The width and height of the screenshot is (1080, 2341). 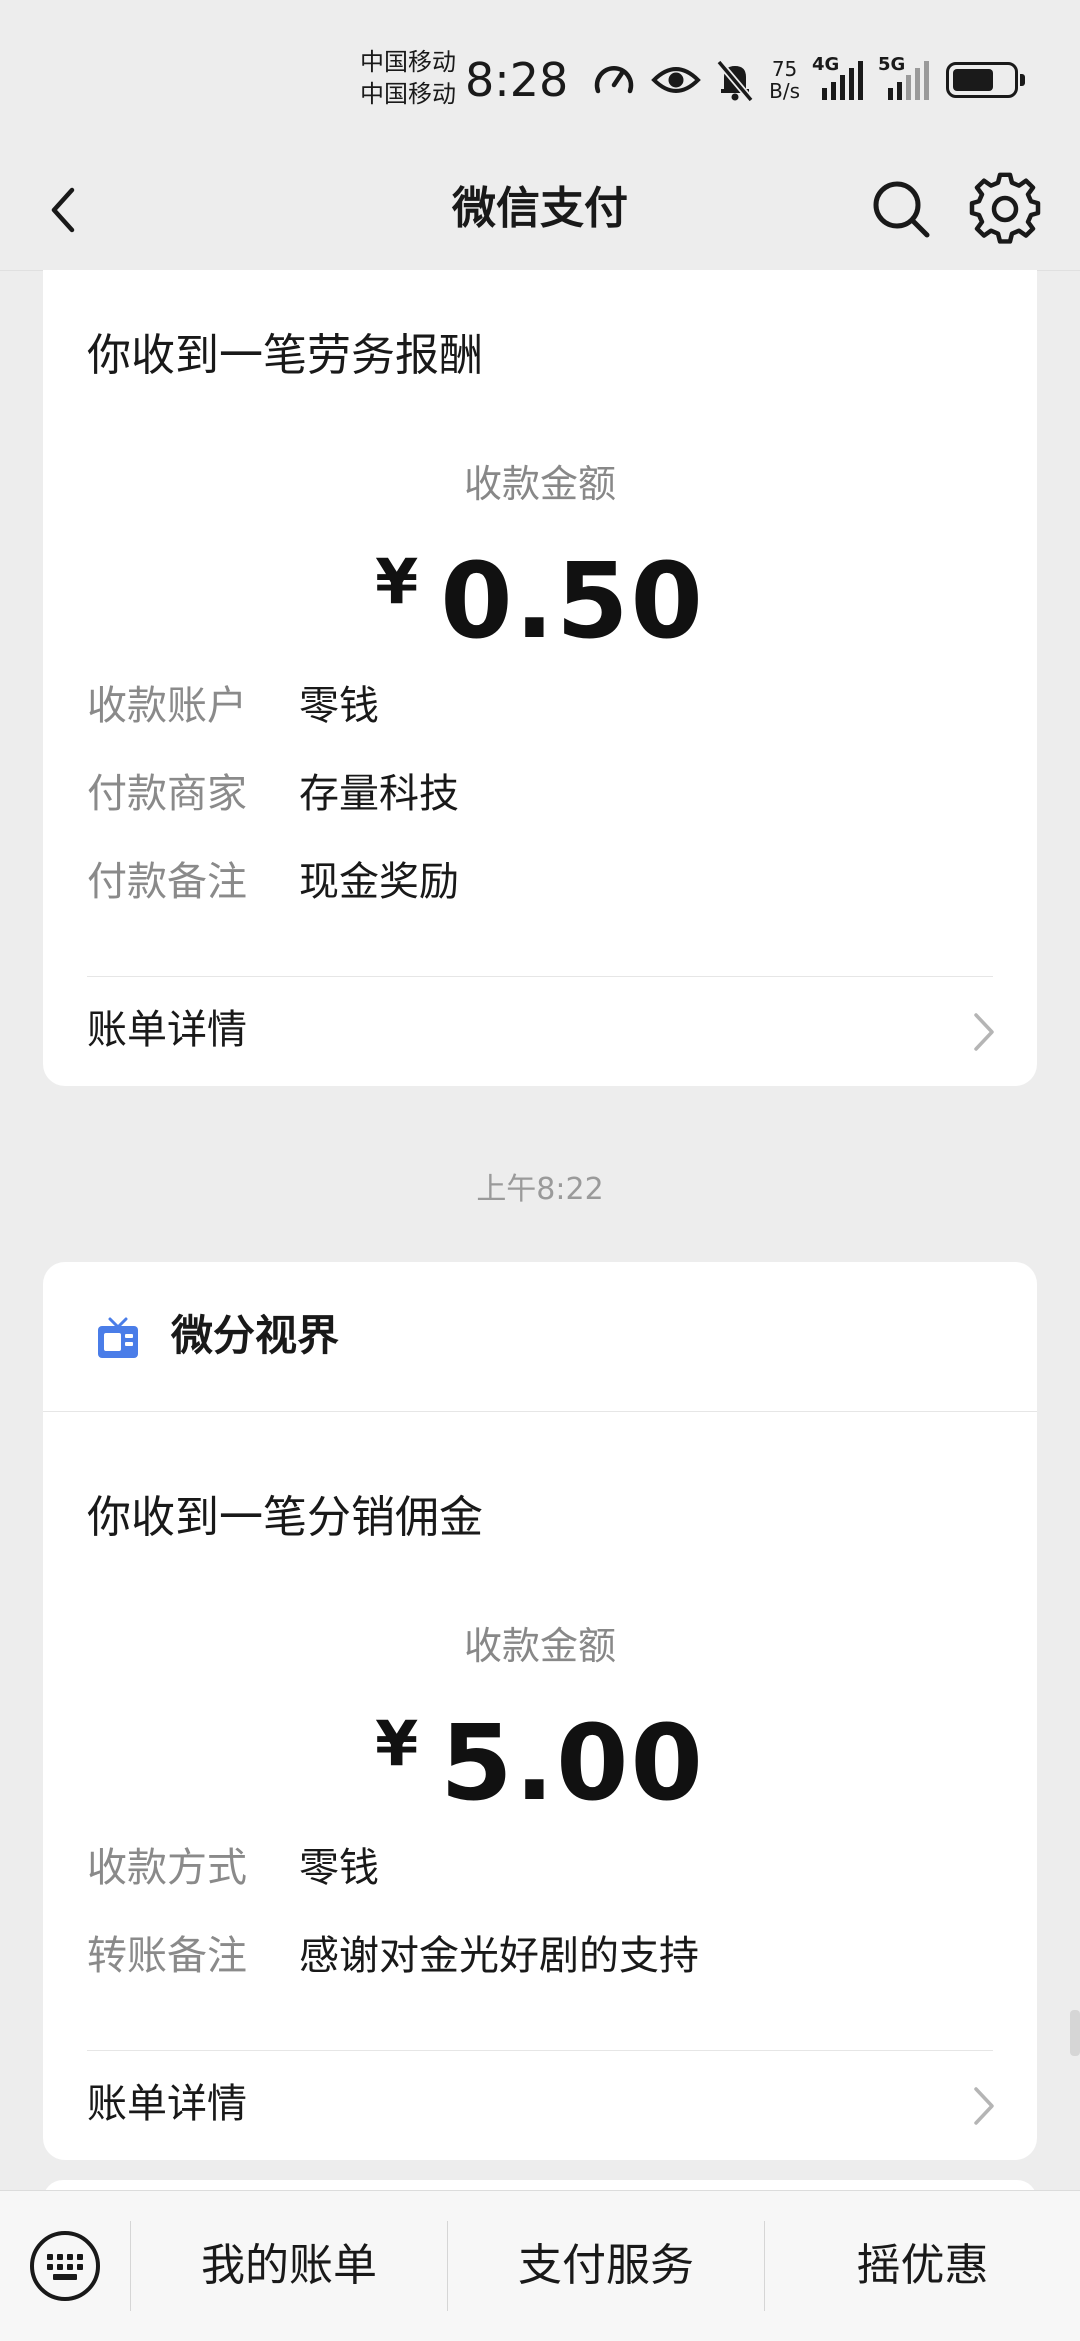 I want to click on info-row: 付款备注 现金奖励, so click(x=273, y=882).